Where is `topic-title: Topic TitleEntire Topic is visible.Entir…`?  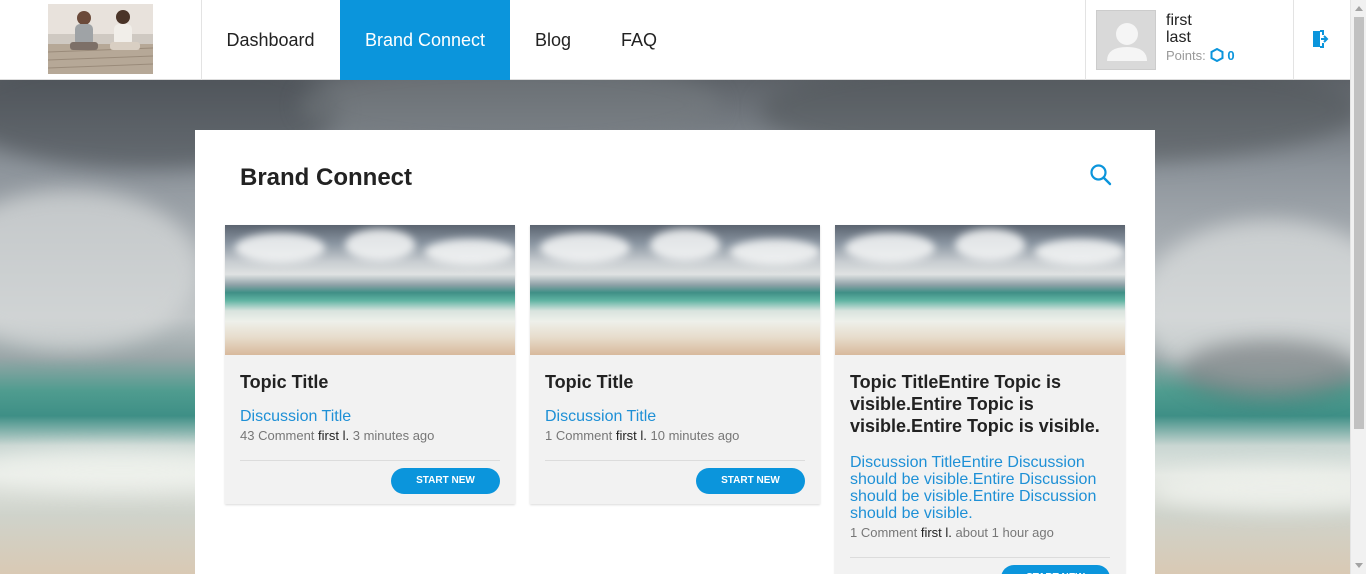
topic-title: Topic TitleEntire Topic is visible.Entir… is located at coordinates (975, 404).